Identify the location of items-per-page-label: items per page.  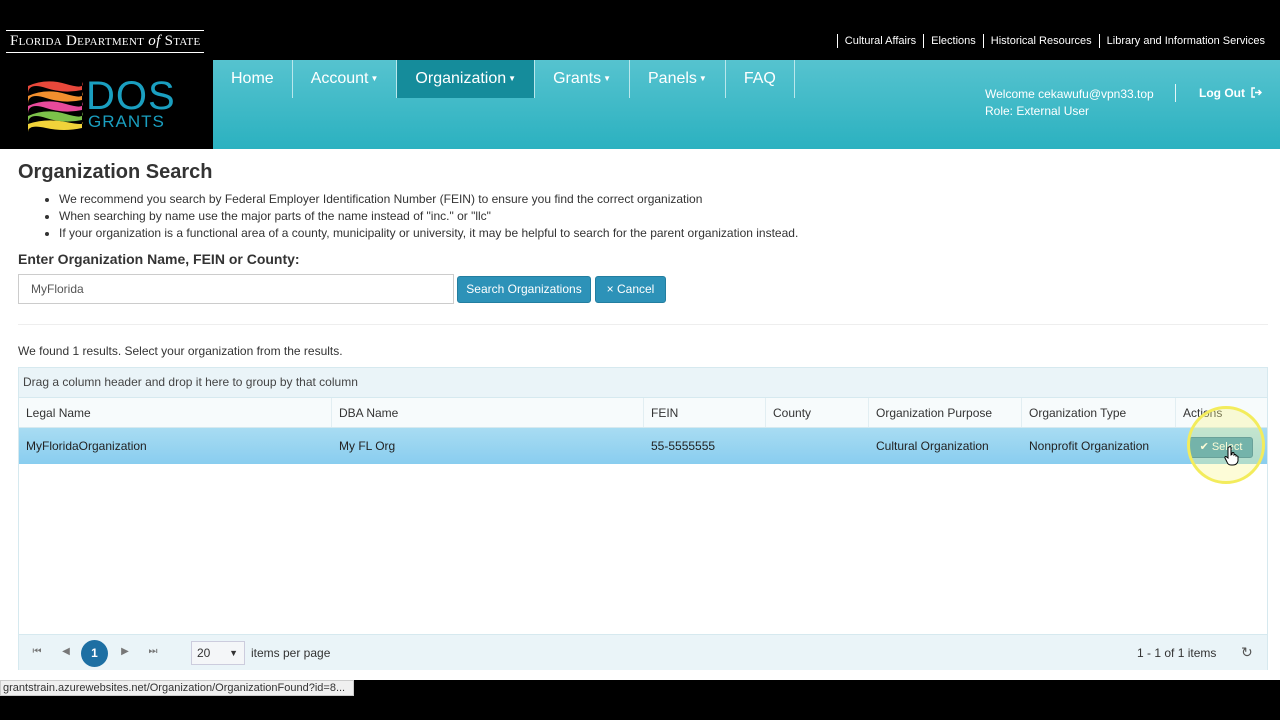
(291, 653).